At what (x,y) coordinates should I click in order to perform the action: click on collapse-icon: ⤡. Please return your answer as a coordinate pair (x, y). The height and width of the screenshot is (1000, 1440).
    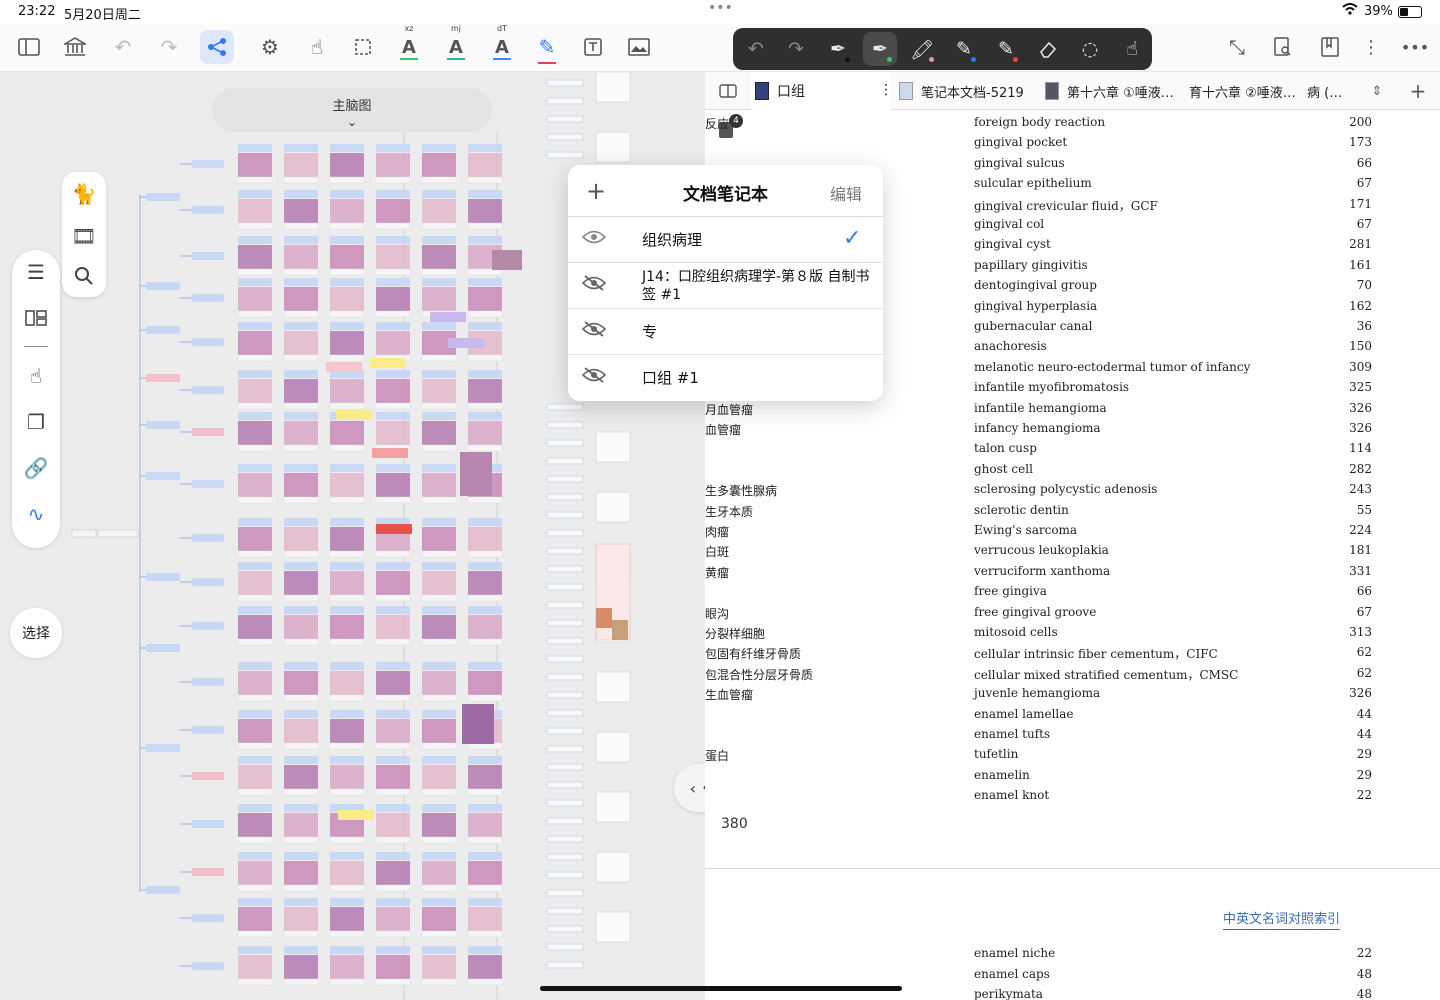
    Looking at the image, I should click on (1237, 47).